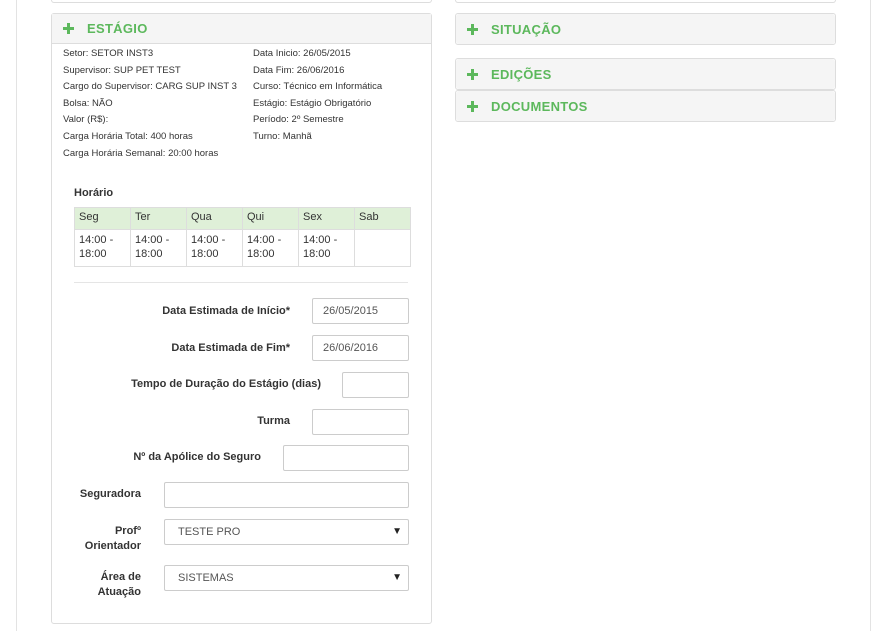 The image size is (891, 631). Describe the element at coordinates (197, 457) in the screenshot. I see `apolice-label: Nº da Apólice do Seguro` at that location.